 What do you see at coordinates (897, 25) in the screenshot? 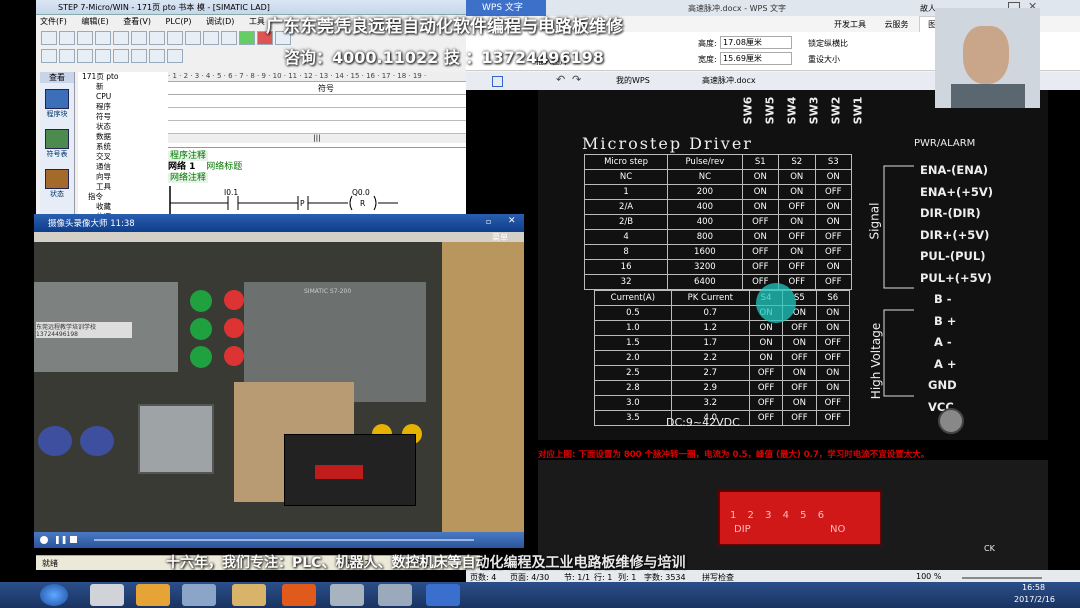
I see `tab-cloud: 云服务` at bounding box center [897, 25].